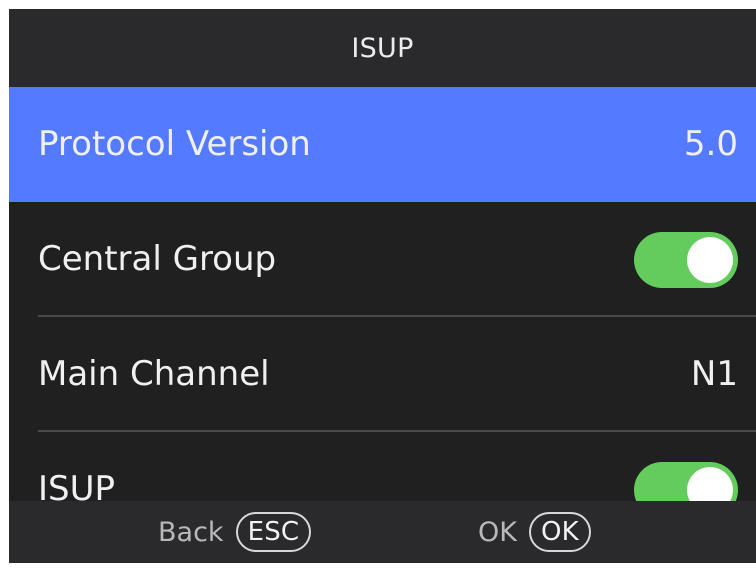 The height and width of the screenshot is (572, 756). I want to click on back-button: Back ESC, so click(235, 532).